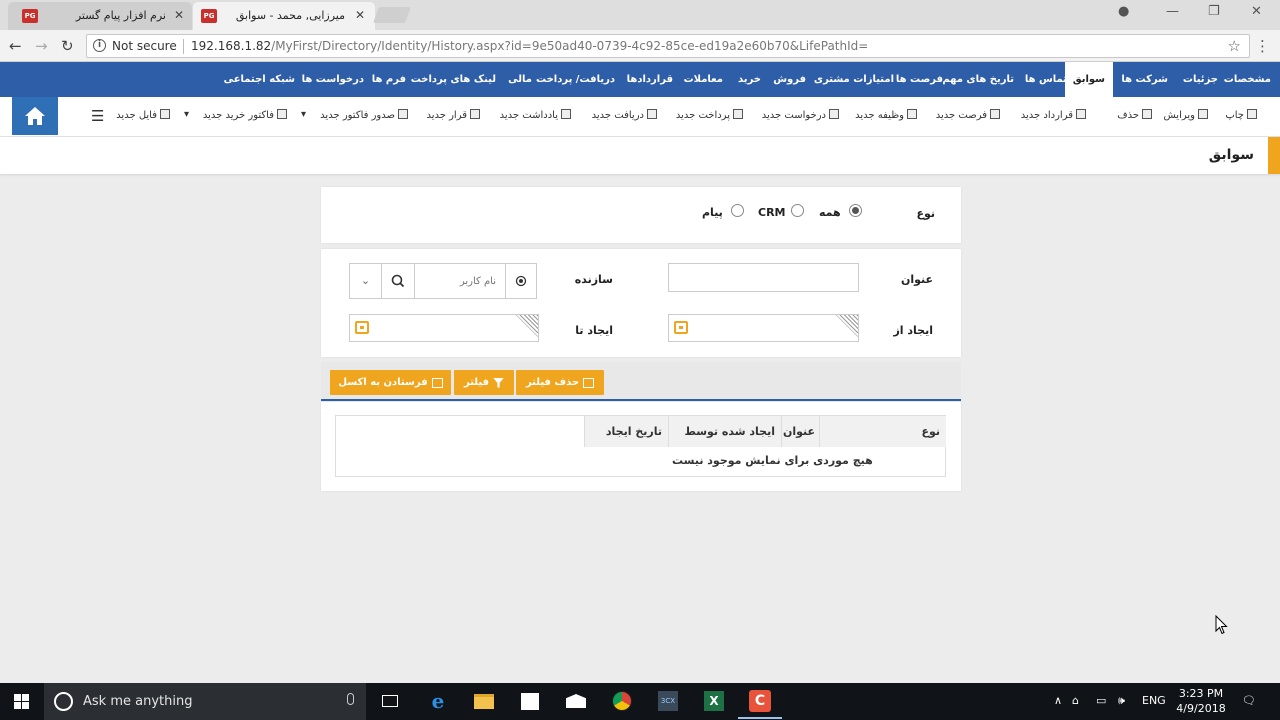 Image resolution: width=1280 pixels, height=720 pixels. What do you see at coordinates (453, 115) in the screenshot?
I see `new-appointment-button: قرار جدید` at bounding box center [453, 115].